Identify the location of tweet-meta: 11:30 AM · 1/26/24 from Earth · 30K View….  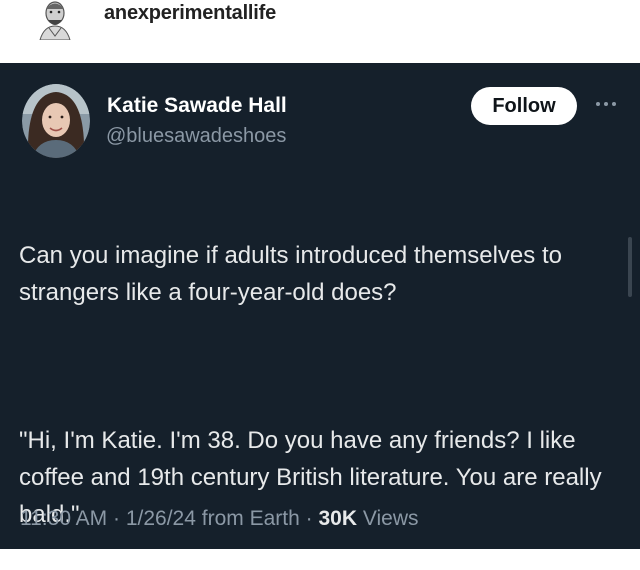
(219, 518).